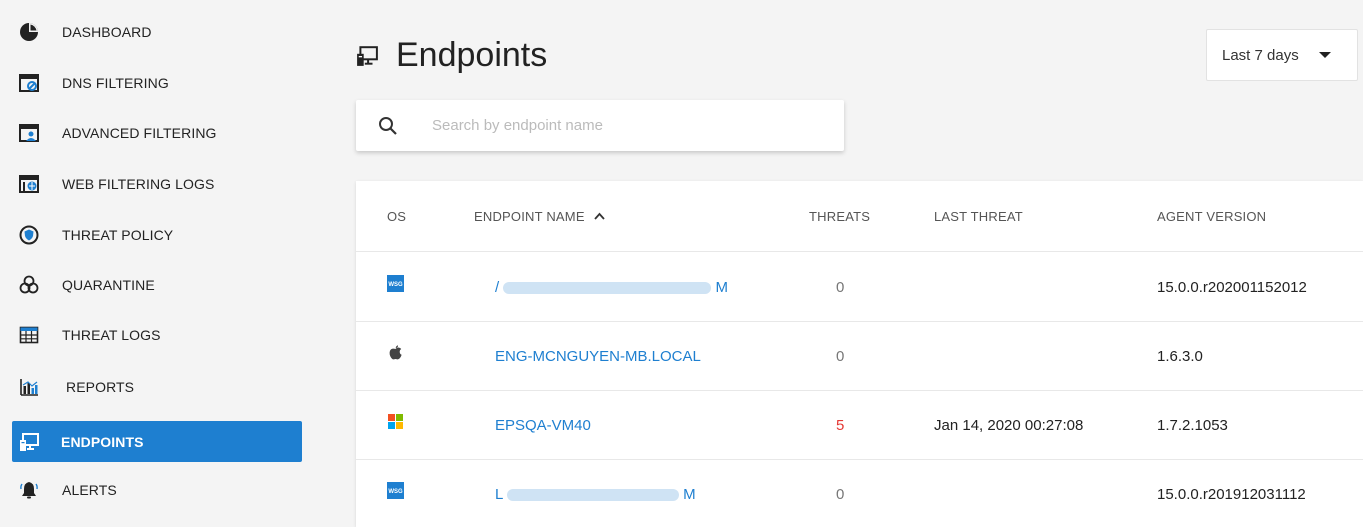  I want to click on col-endpoint-name: ENDPOINT NAME, so click(539, 216).